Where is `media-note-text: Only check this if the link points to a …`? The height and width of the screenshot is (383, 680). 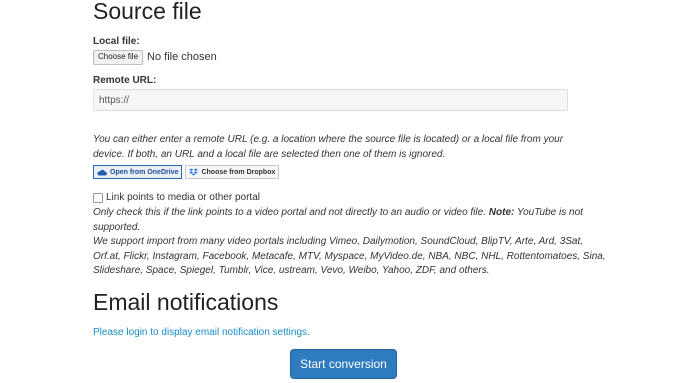 media-note-text: Only check this if the link points to a … is located at coordinates (353, 242).